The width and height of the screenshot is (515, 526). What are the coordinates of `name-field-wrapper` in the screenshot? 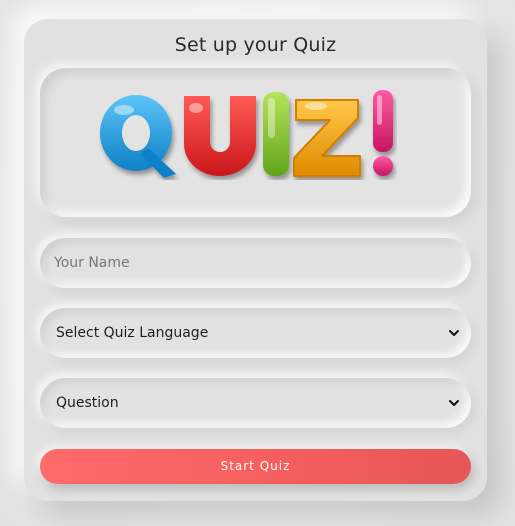 It's located at (255, 263).